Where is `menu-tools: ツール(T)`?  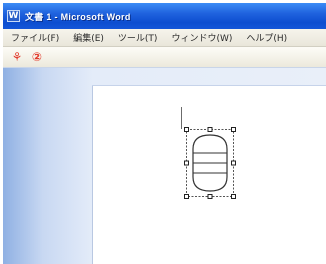
menu-tools: ツール(T) is located at coordinates (138, 37).